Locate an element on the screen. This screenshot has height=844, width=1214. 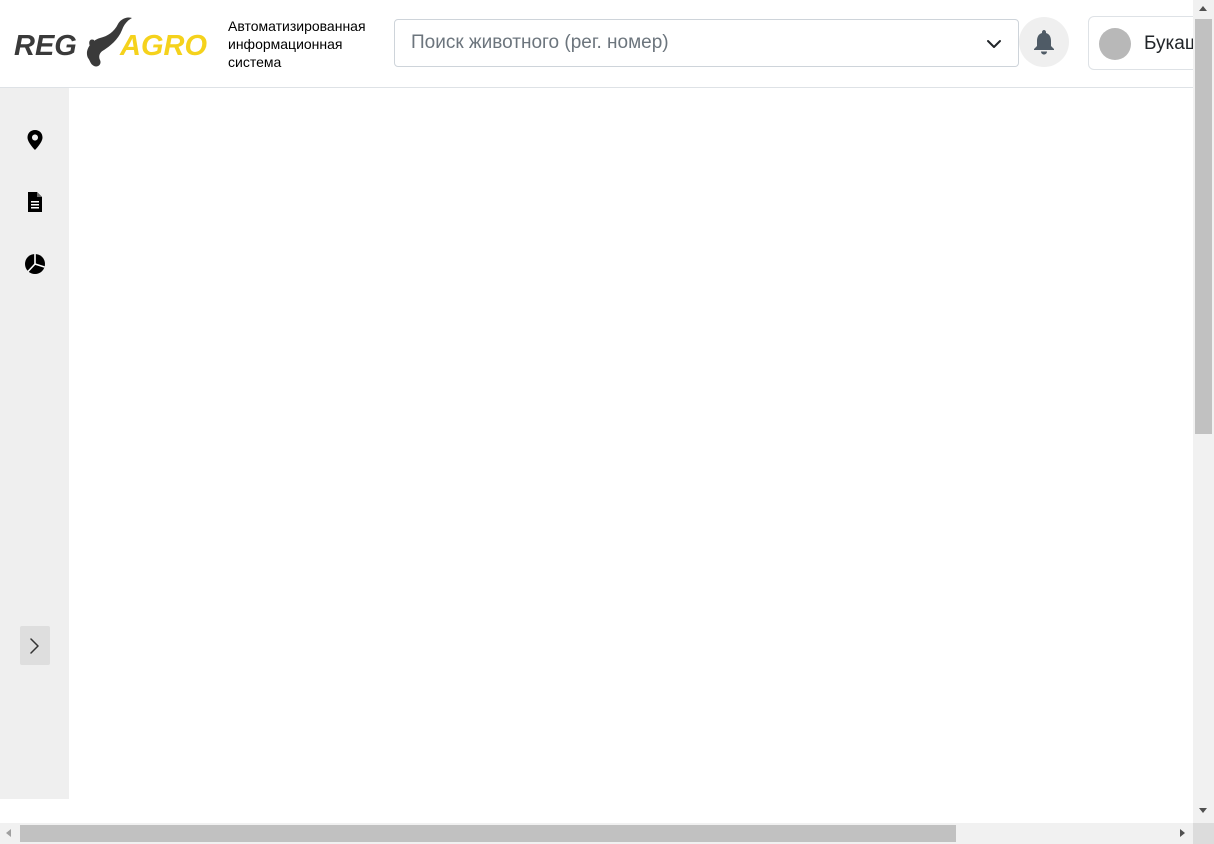
notifications-button is located at coordinates (1044, 42).